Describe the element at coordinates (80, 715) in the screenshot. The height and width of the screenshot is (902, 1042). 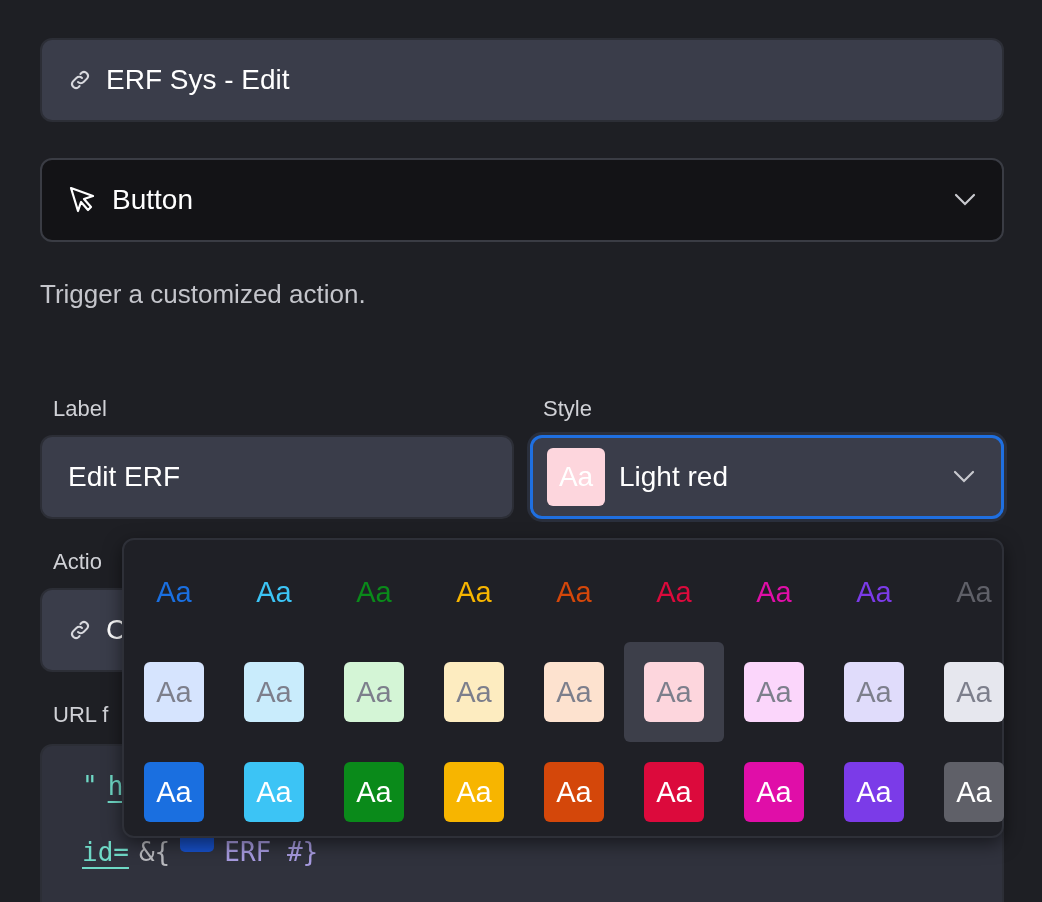
I see `field-label: URL f` at that location.